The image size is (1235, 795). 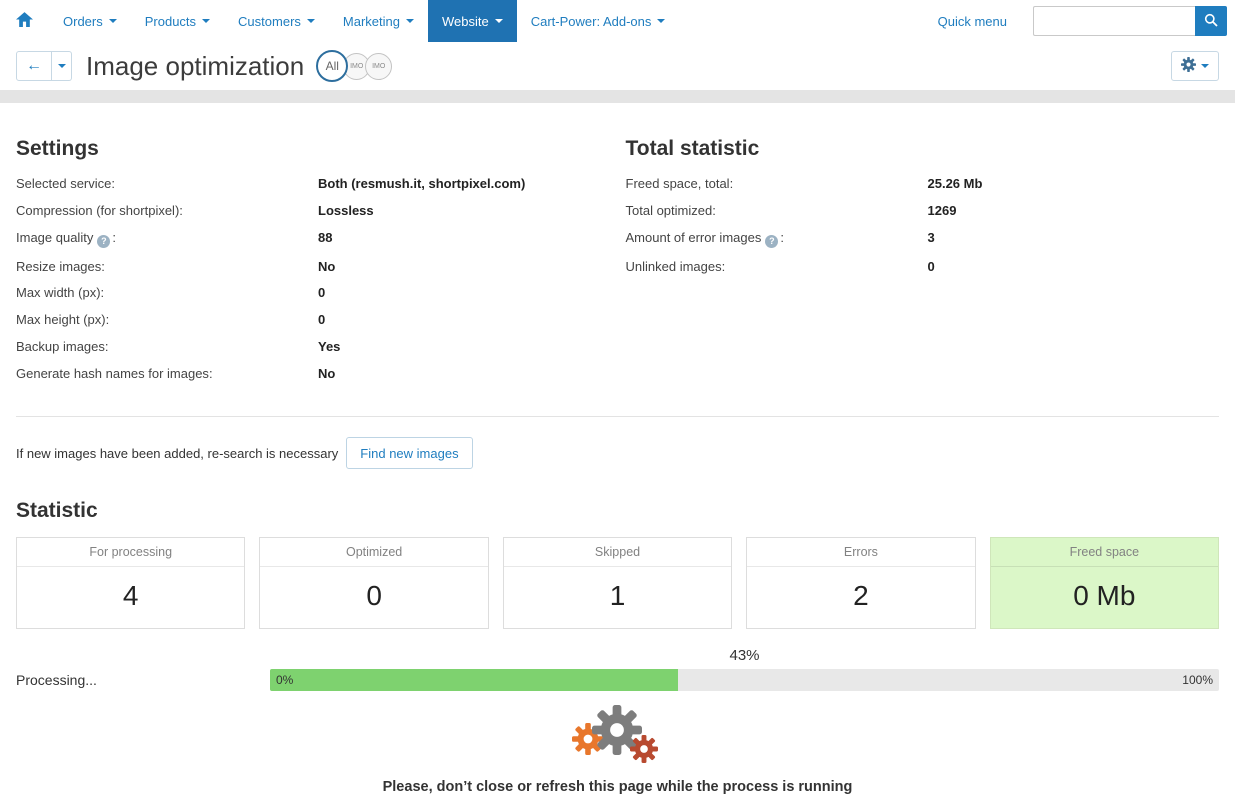 I want to click on progress-percent-label: 43%, so click(x=744, y=656).